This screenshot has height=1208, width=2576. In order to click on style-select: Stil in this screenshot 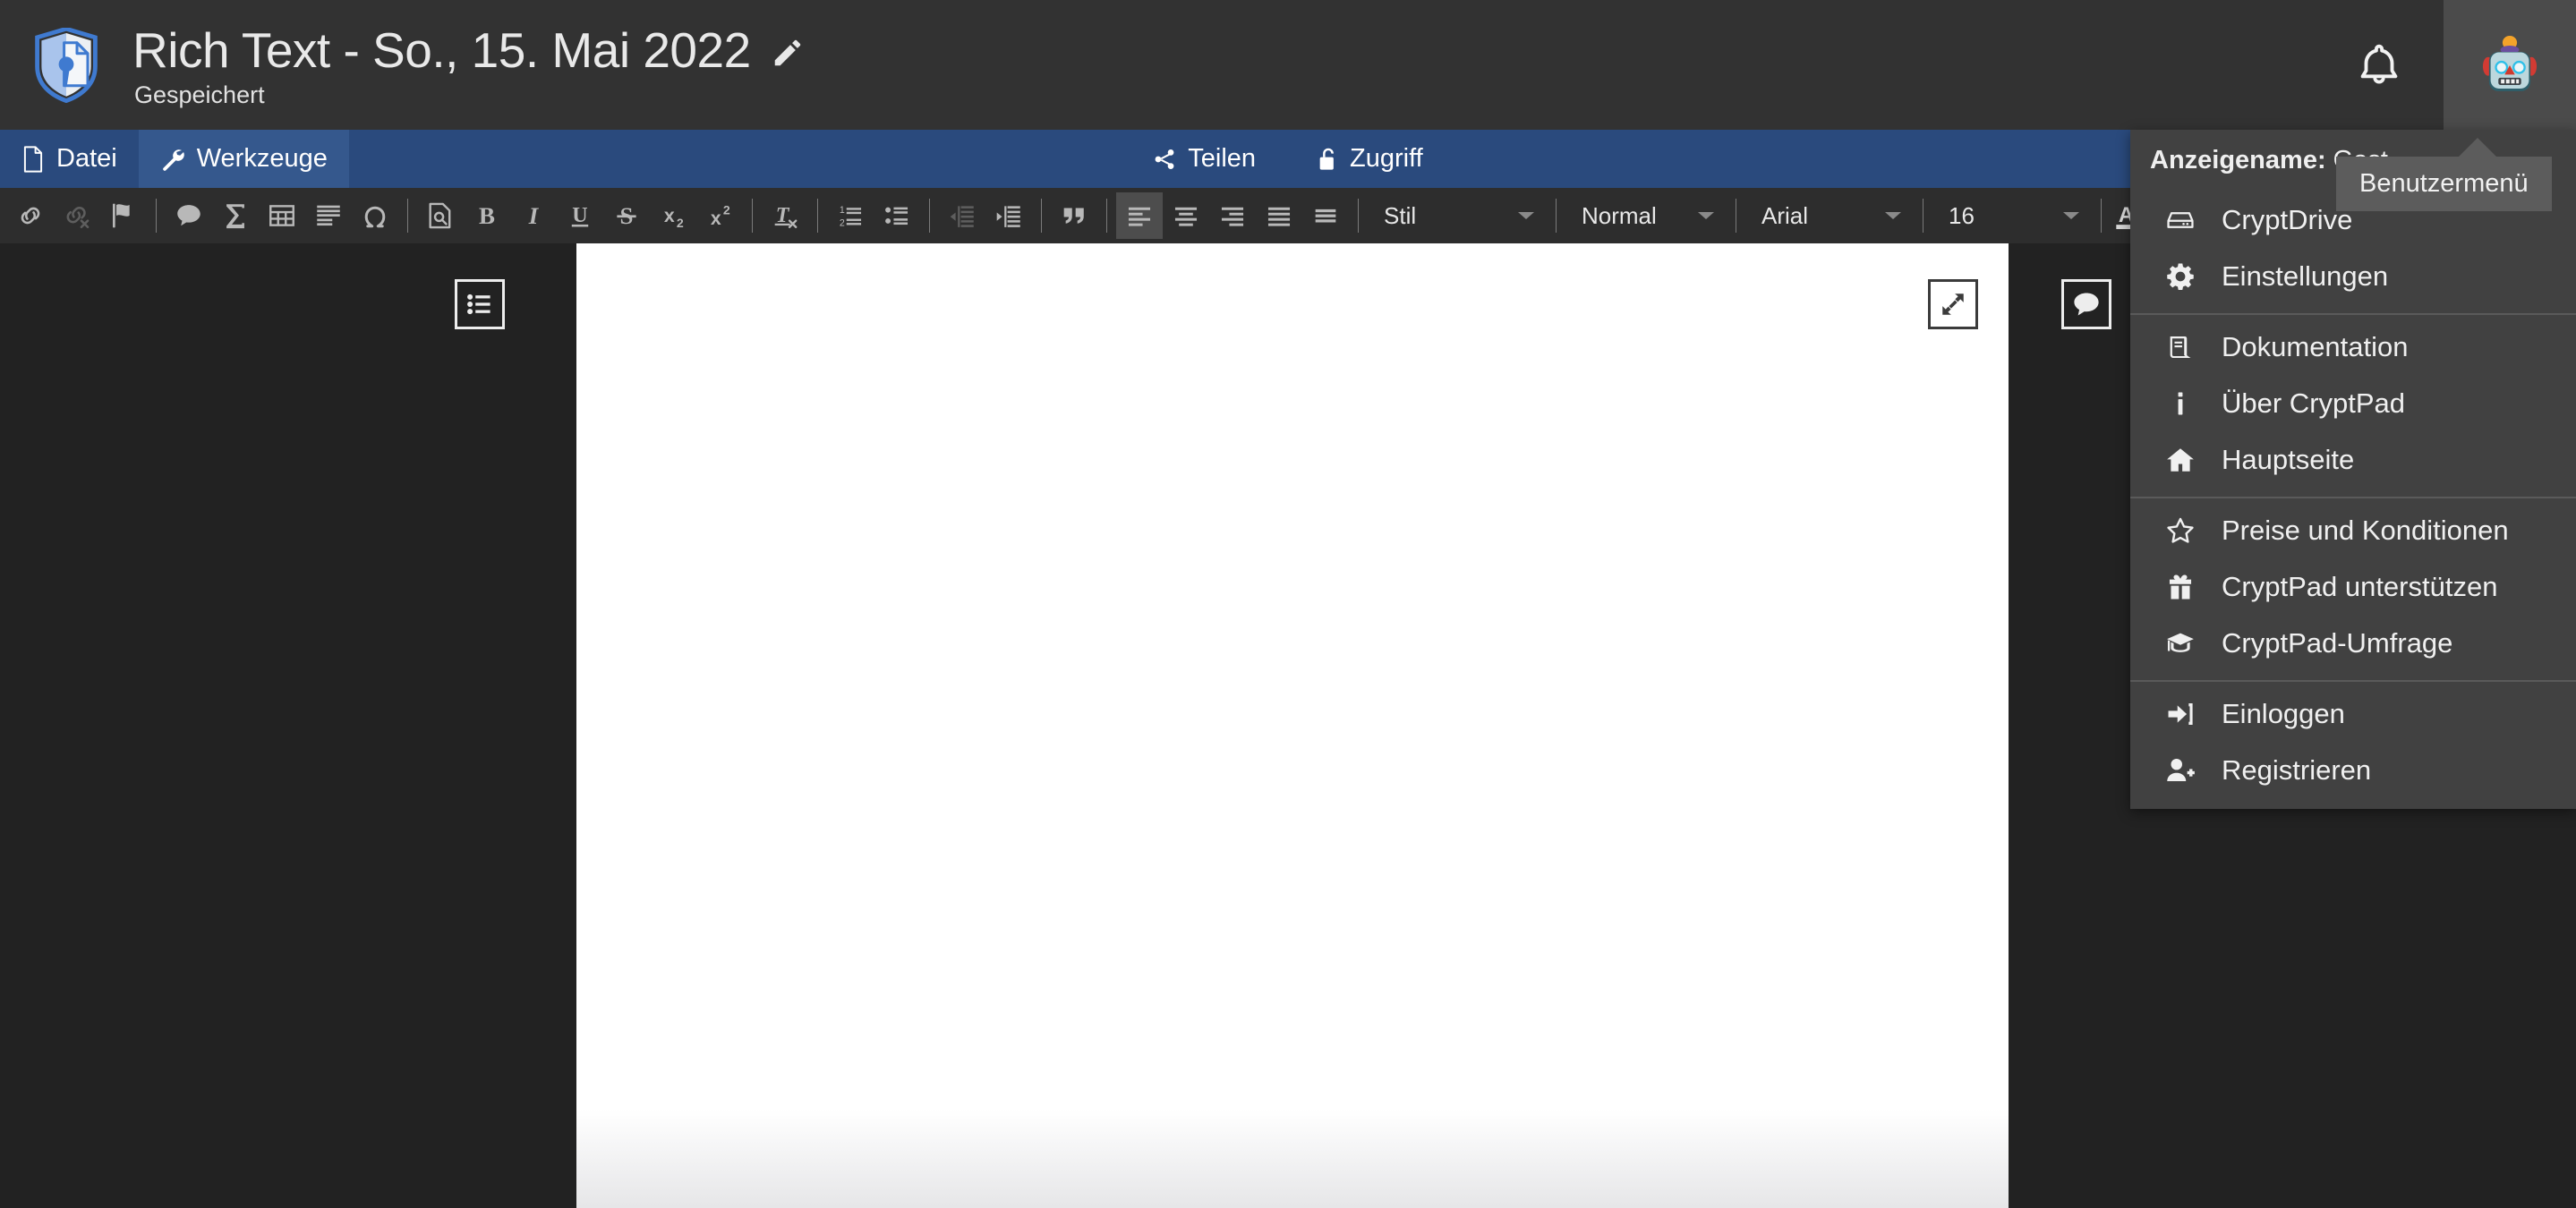, I will do `click(1457, 215)`.